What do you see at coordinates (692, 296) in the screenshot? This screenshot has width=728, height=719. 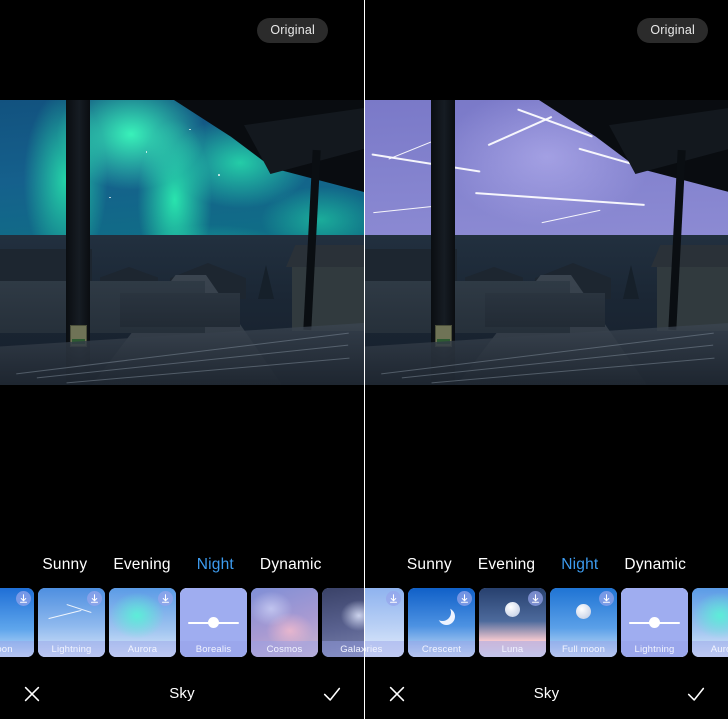 I see `right-house` at bounding box center [692, 296].